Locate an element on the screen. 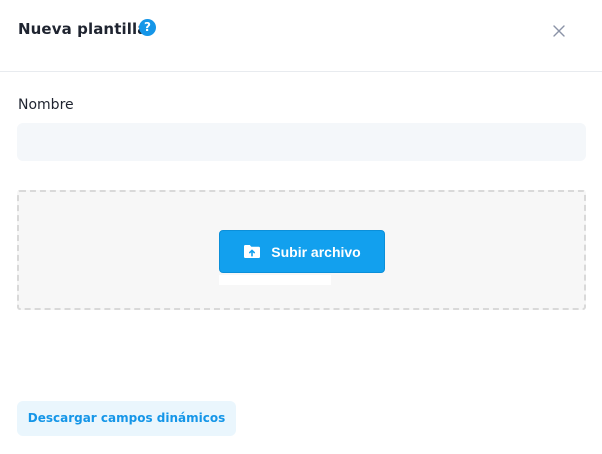 Image resolution: width=602 pixels, height=454 pixels. upload-file-button: Subir archivo is located at coordinates (302, 251).